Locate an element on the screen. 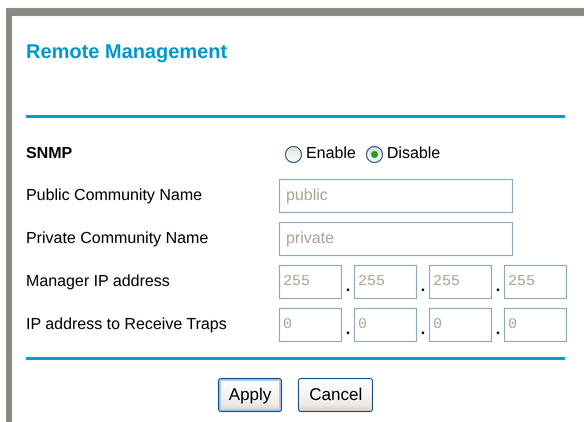 The image size is (584, 422). action-button: Apply is located at coordinates (250, 395).